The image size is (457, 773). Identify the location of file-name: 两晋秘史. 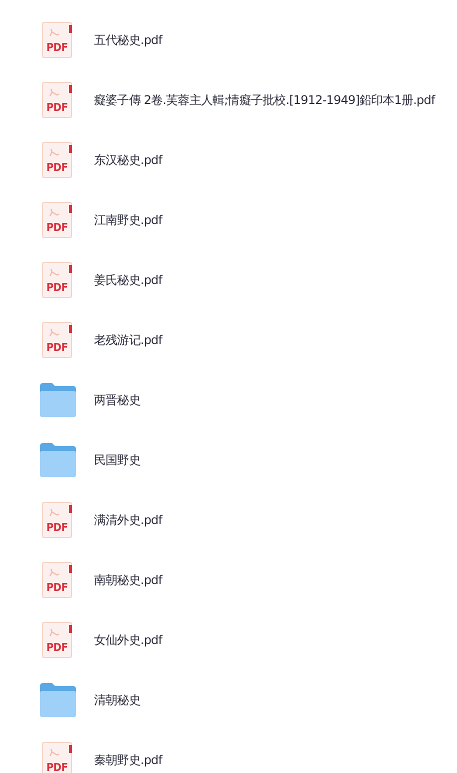
(117, 400).